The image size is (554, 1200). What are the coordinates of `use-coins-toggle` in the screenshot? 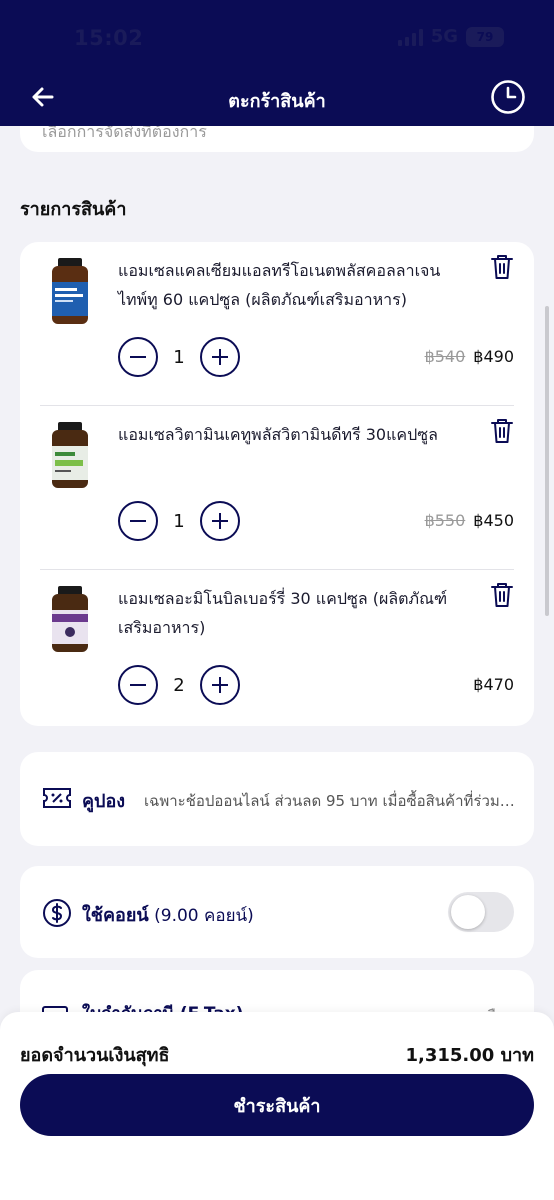 It's located at (481, 912).